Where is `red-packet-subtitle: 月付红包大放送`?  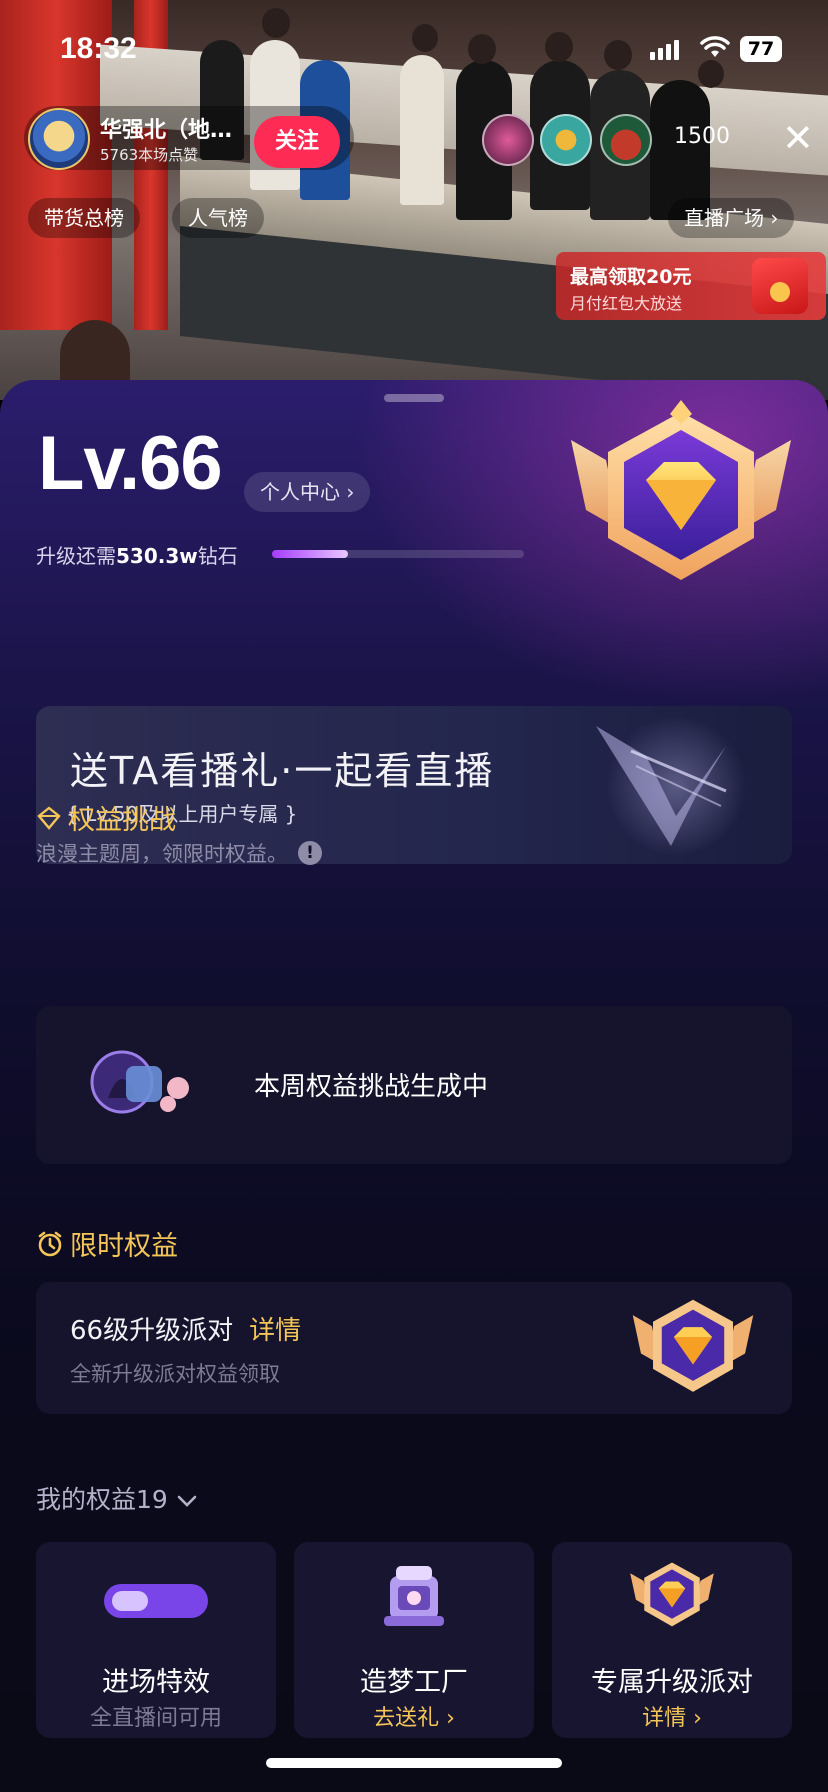 red-packet-subtitle: 月付红包大放送 is located at coordinates (626, 303).